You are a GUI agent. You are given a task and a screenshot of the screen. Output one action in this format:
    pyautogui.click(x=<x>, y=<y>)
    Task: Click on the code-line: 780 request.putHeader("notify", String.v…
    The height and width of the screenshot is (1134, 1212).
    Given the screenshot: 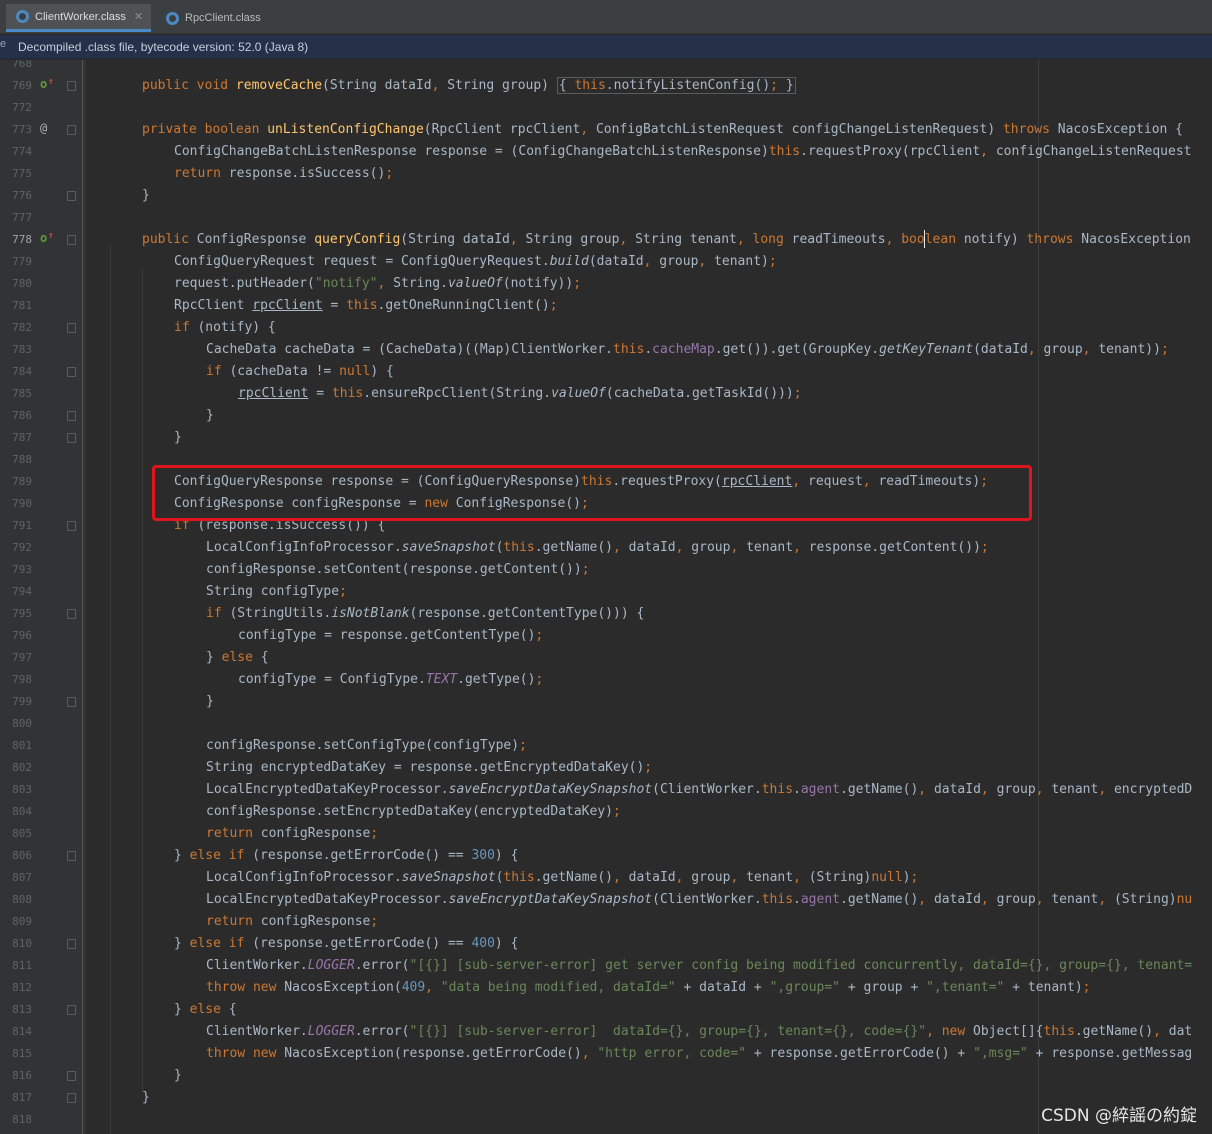 What is the action you would take?
    pyautogui.click(x=606, y=284)
    